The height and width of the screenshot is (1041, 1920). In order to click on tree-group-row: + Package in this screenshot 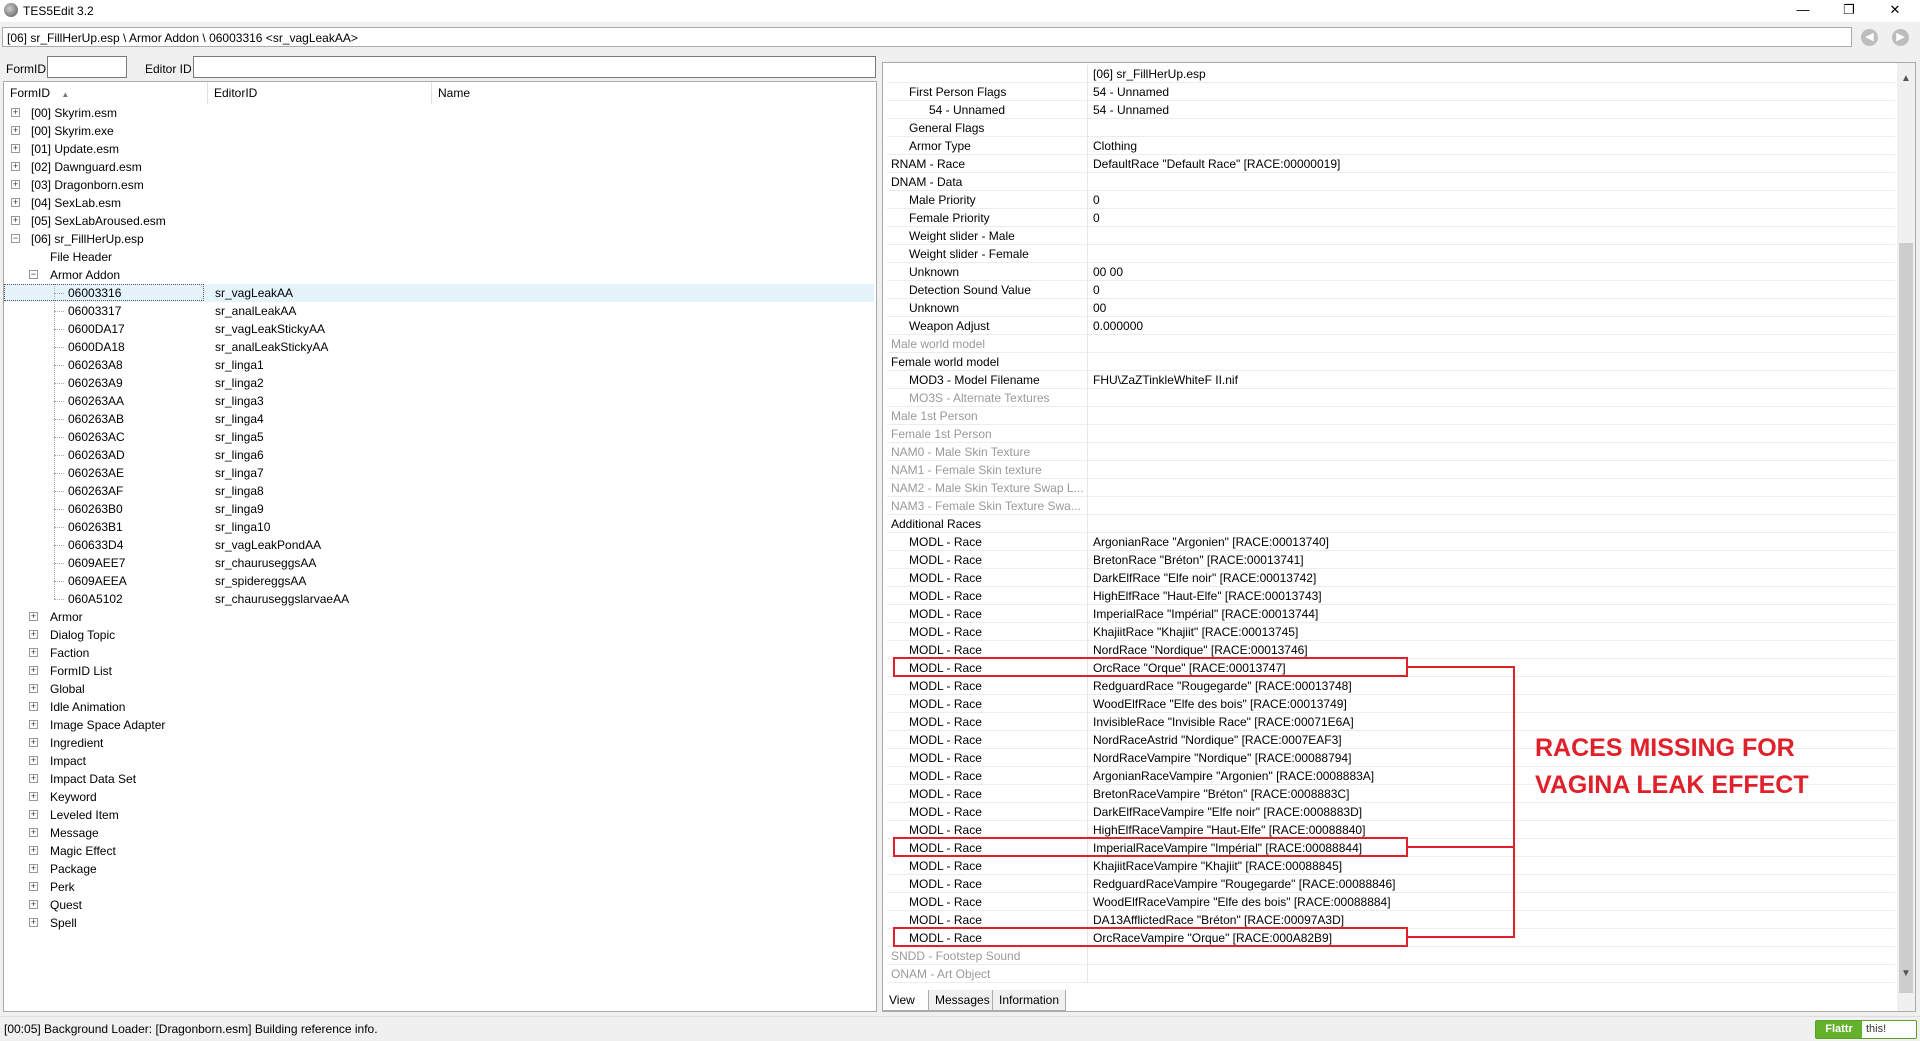, I will do `click(439, 869)`.